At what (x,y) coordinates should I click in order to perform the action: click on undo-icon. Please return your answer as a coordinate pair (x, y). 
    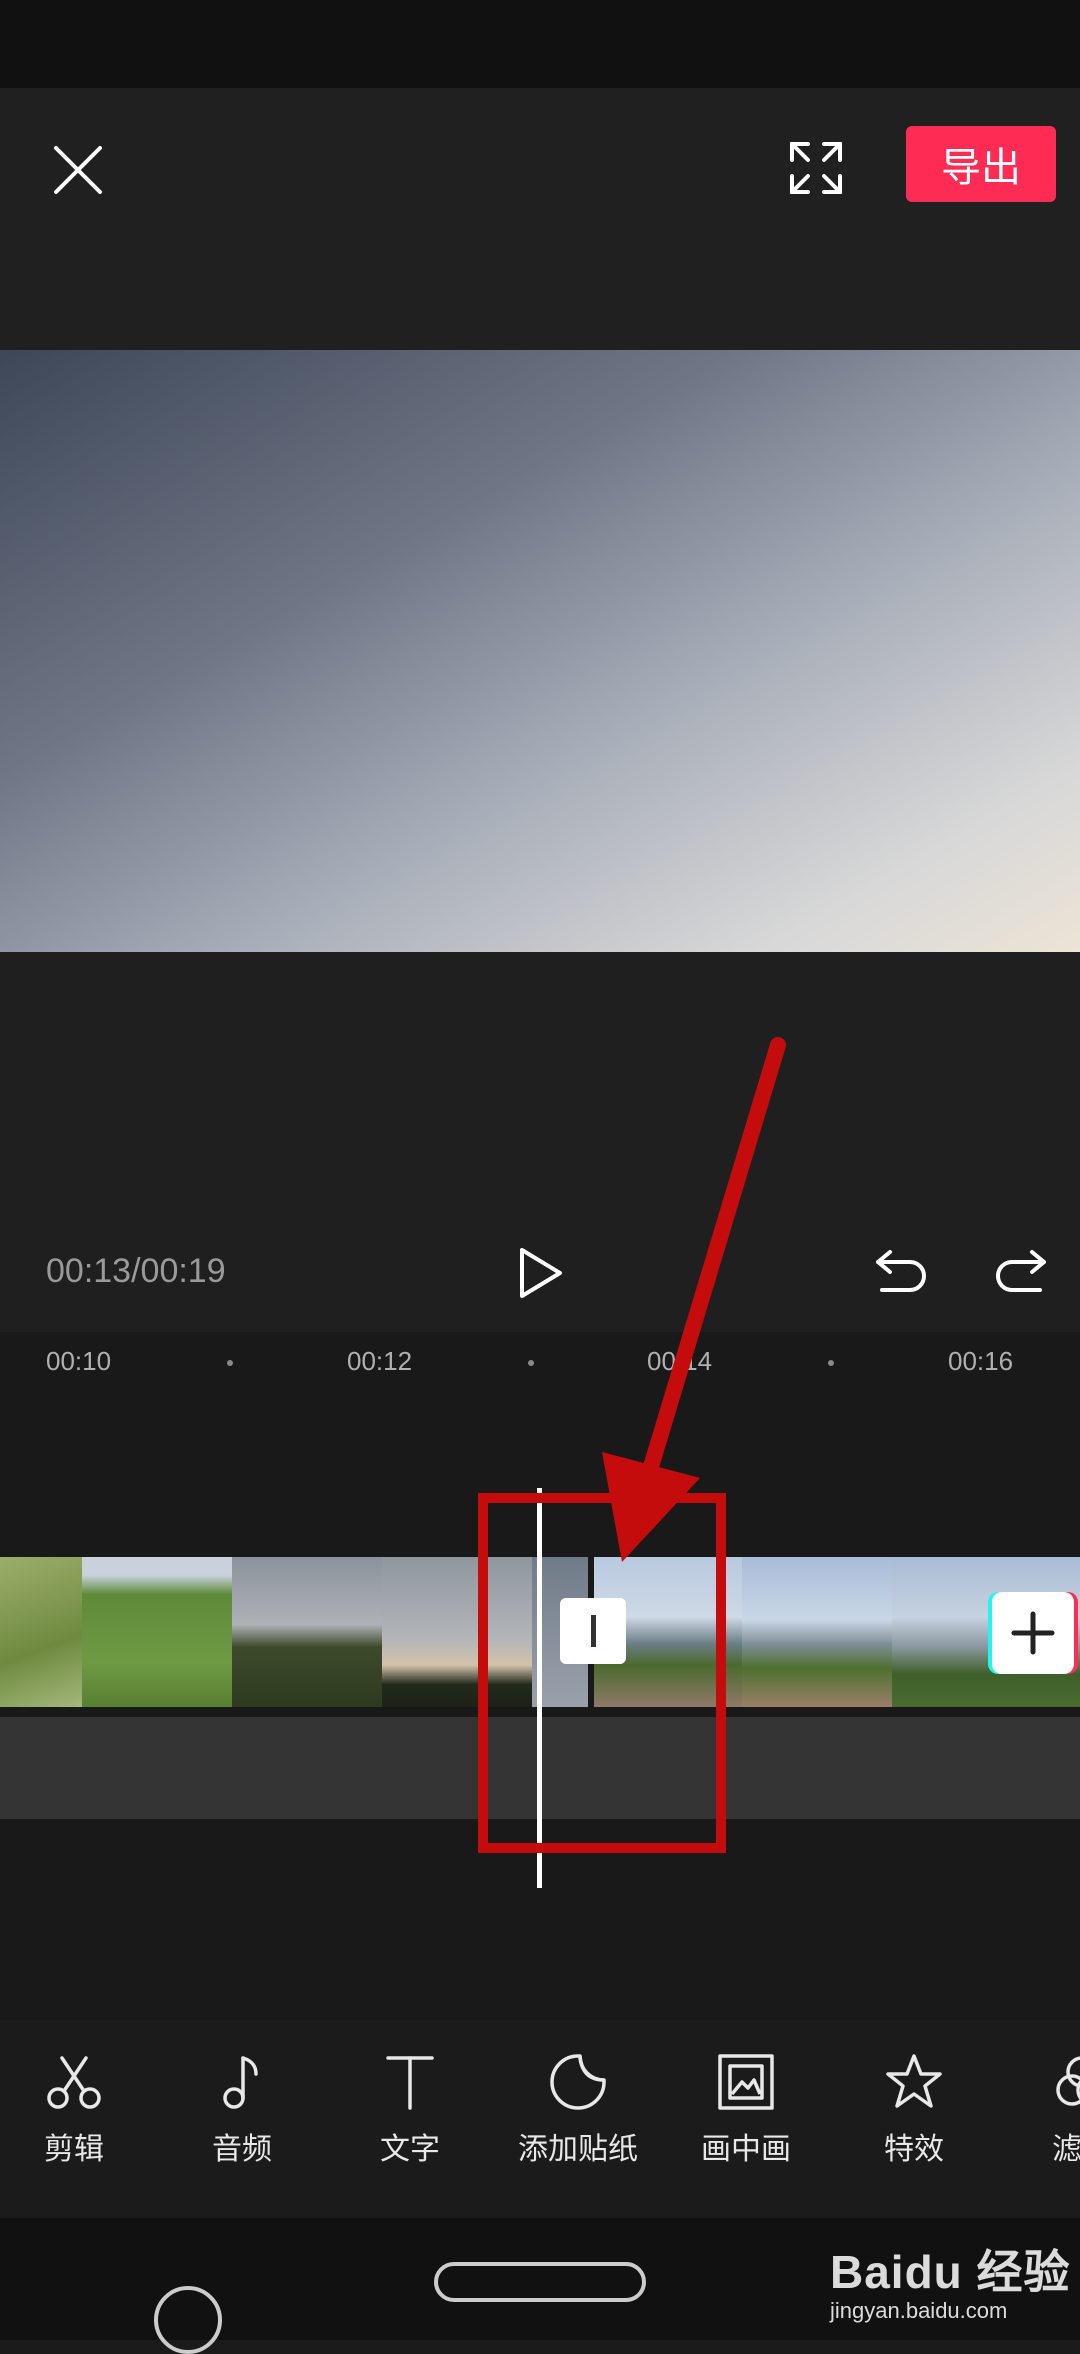
    Looking at the image, I should click on (901, 1271).